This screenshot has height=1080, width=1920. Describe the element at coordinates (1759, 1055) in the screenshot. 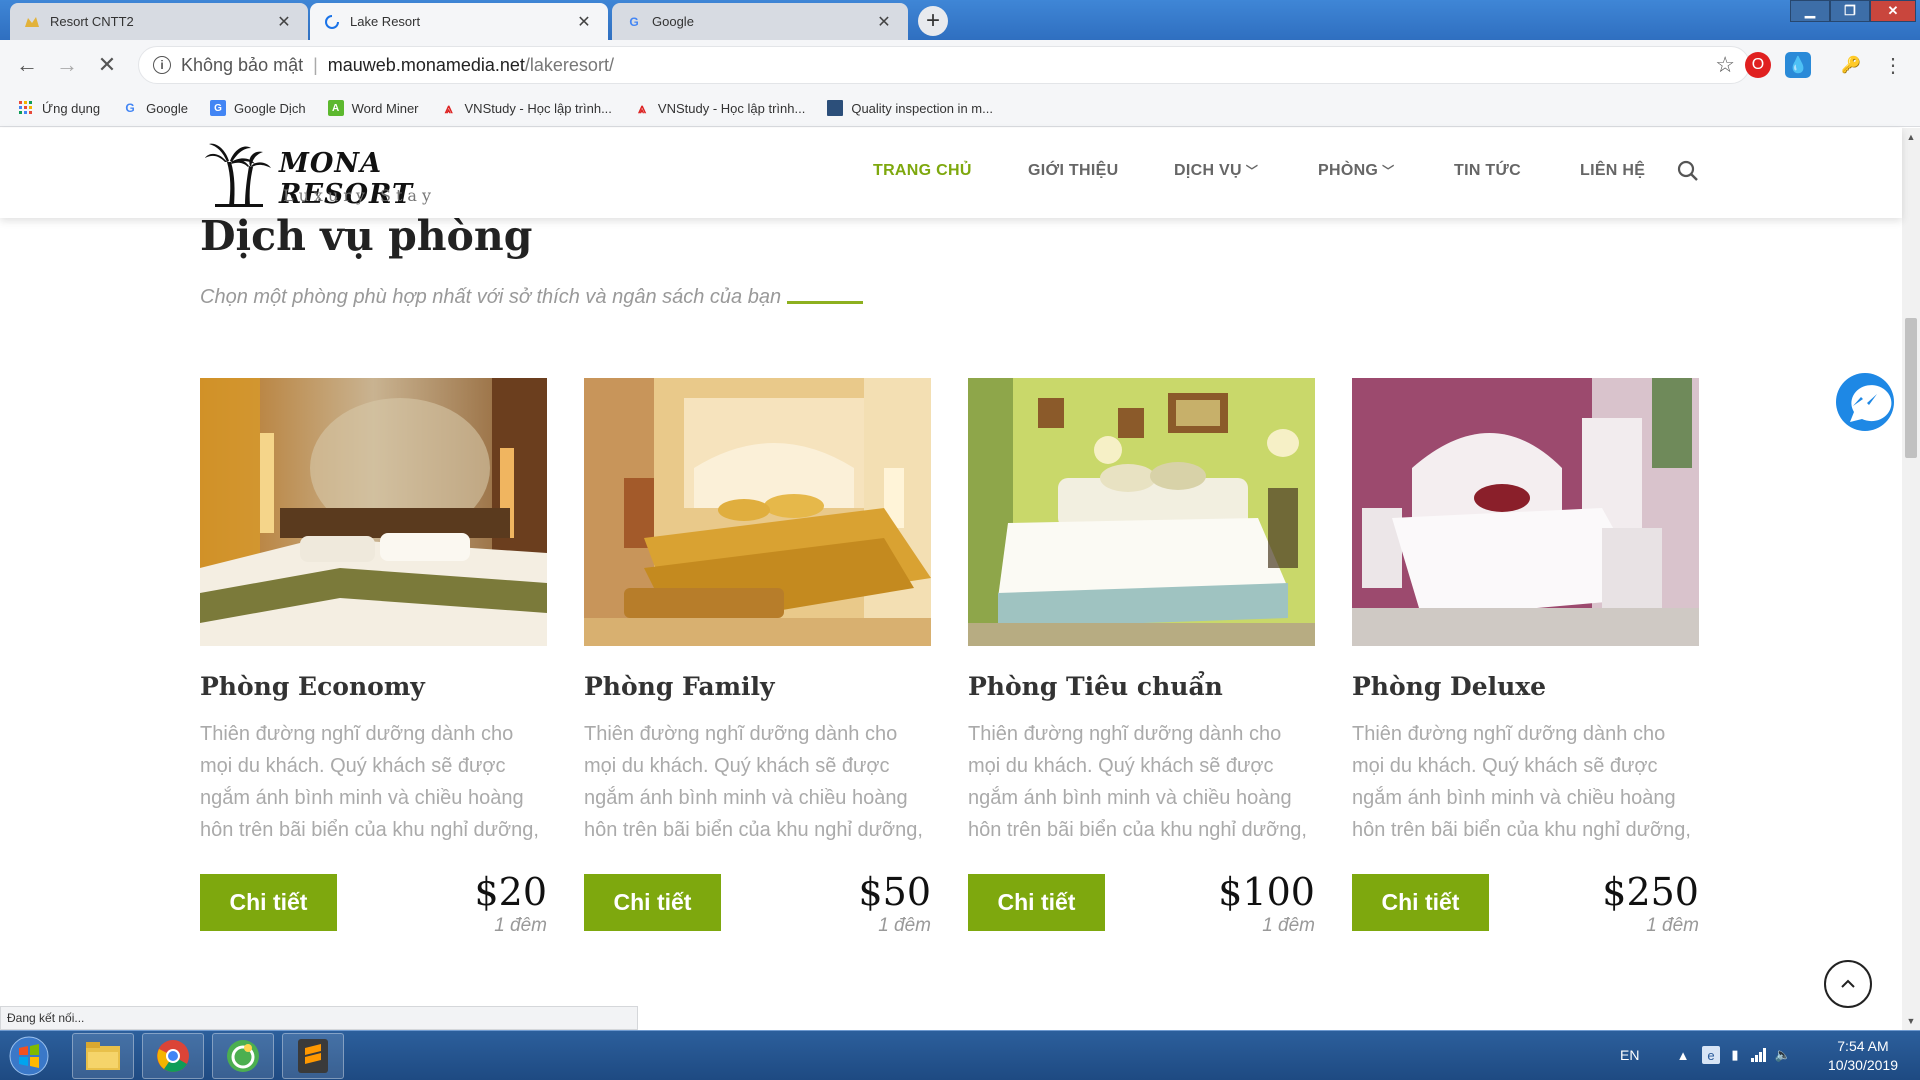

I see `network-signal-icon` at that location.